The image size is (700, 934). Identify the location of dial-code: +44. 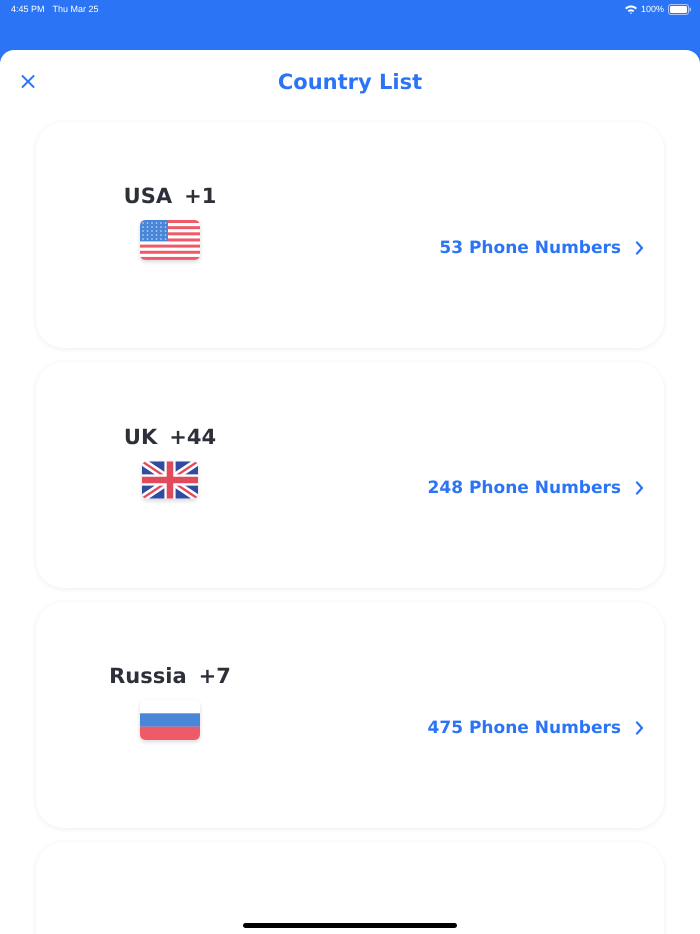
(192, 437).